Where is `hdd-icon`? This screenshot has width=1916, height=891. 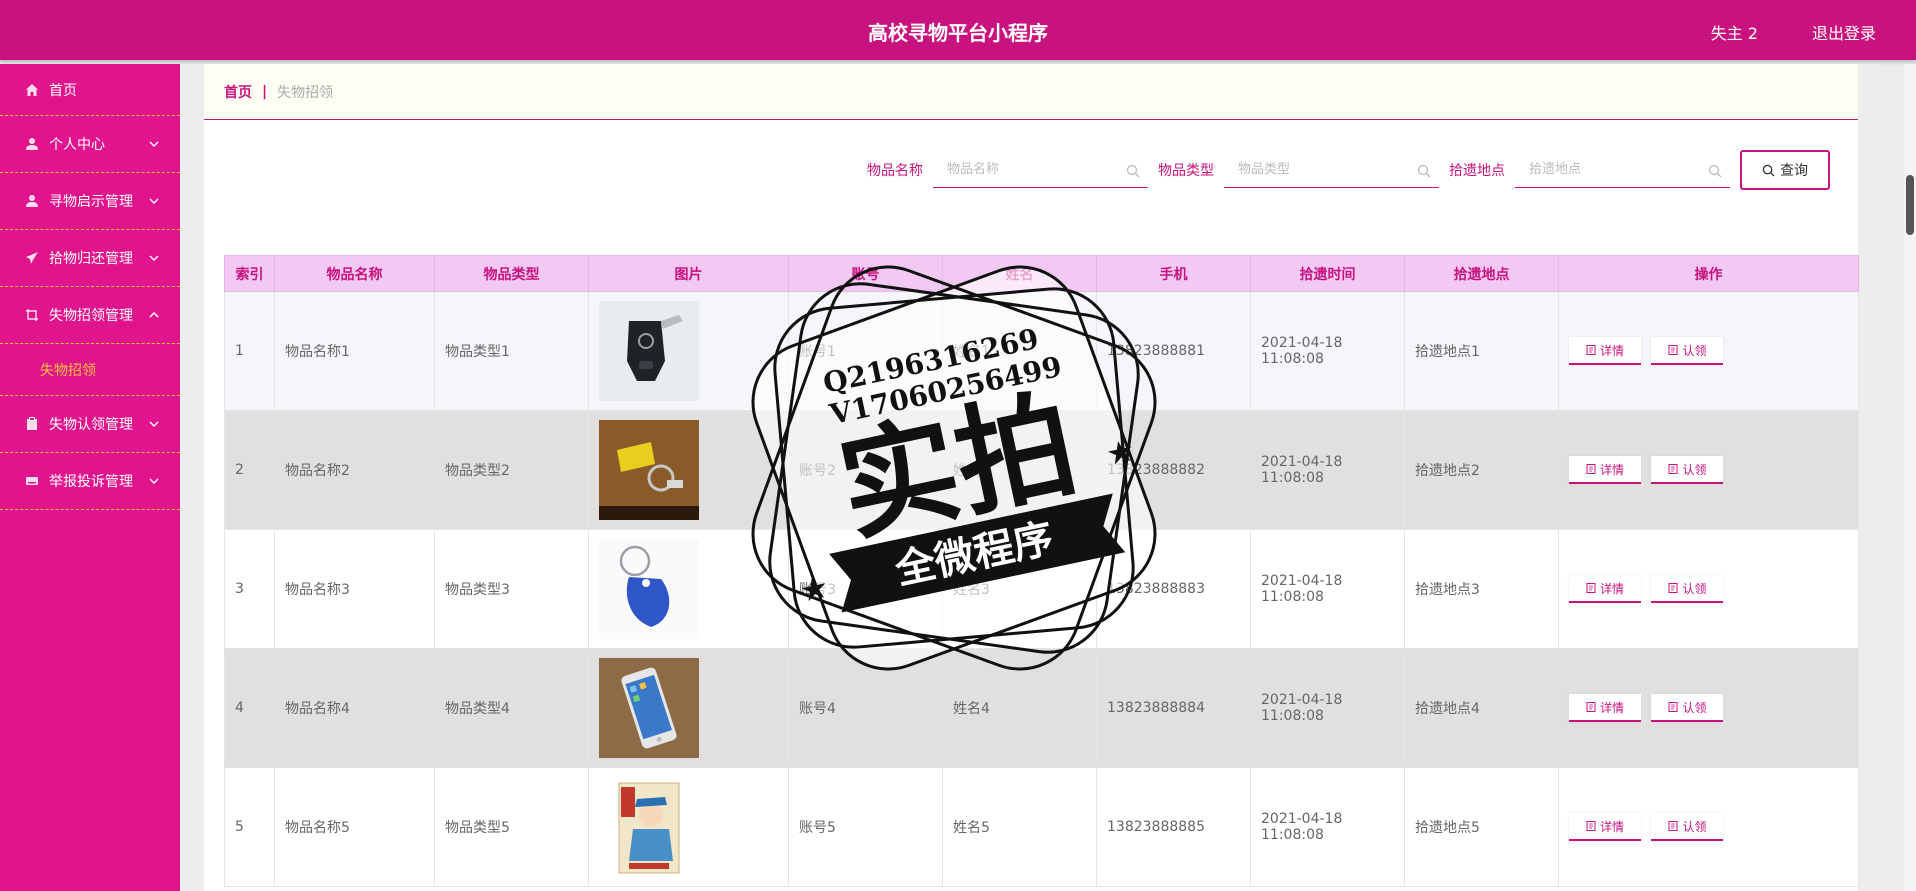 hdd-icon is located at coordinates (32, 481).